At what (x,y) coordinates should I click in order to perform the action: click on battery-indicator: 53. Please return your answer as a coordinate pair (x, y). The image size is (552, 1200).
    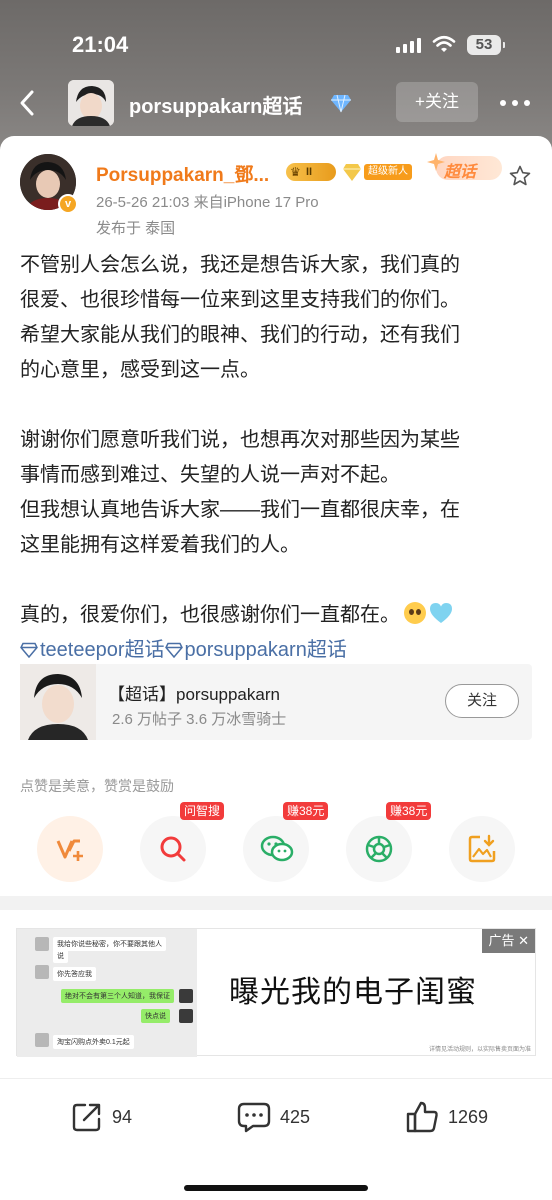
    Looking at the image, I should click on (486, 45).